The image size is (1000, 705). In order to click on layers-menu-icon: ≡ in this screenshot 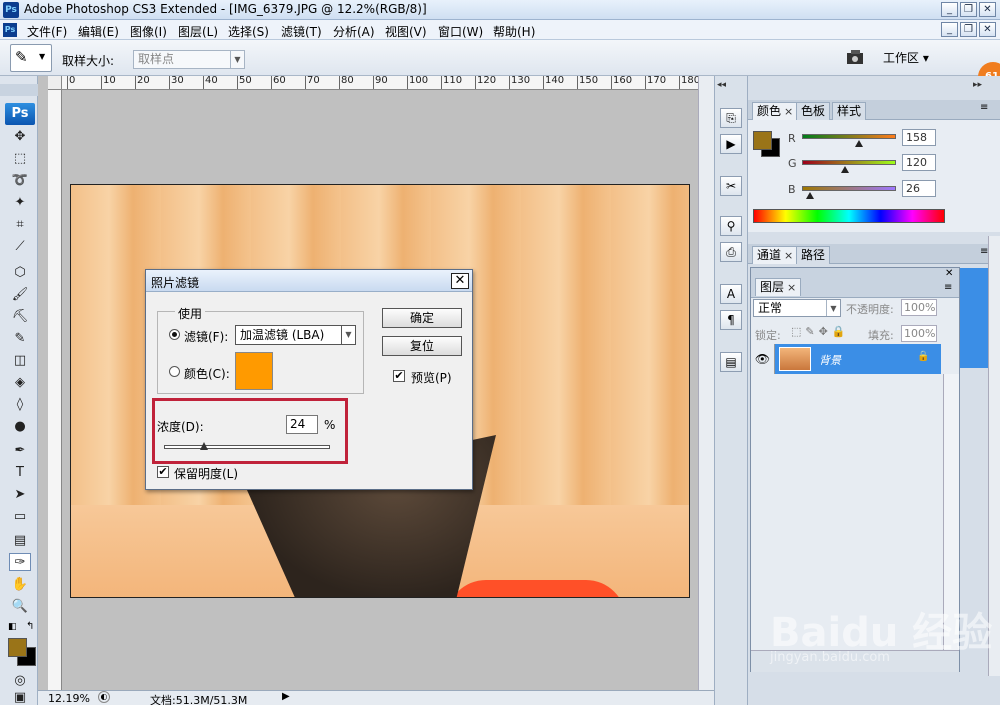, I will do `click(948, 287)`.